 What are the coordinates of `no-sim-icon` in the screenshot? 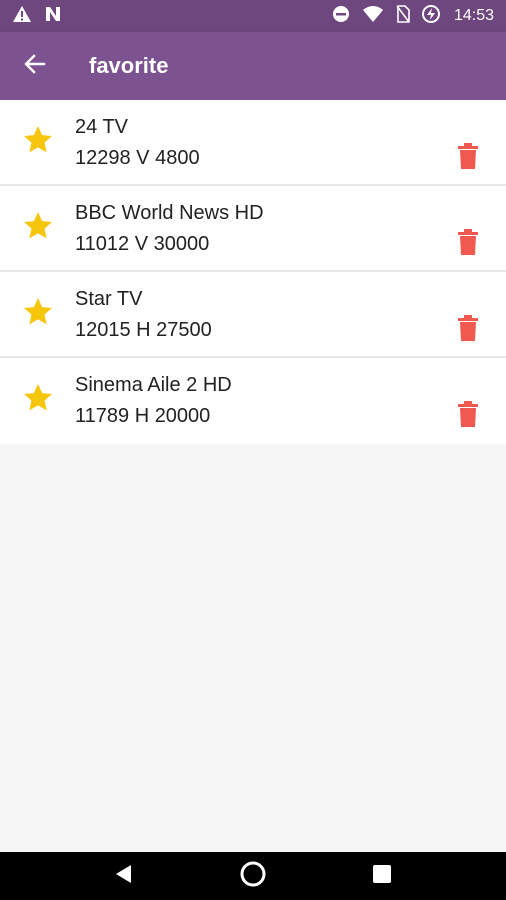 It's located at (403, 16).